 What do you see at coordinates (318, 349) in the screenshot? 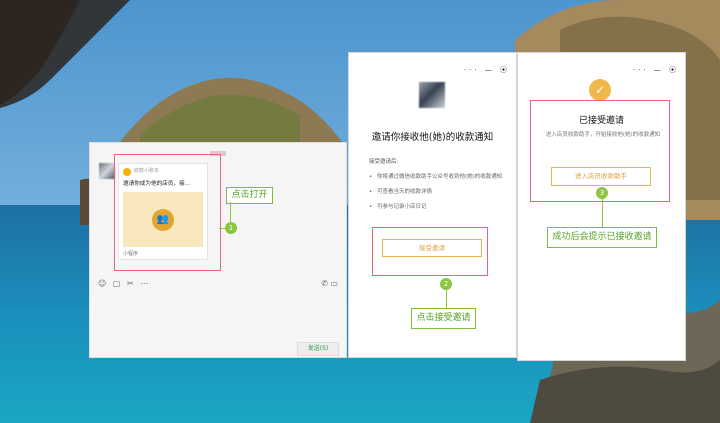
I see `send-button: 发送(S)` at bounding box center [318, 349].